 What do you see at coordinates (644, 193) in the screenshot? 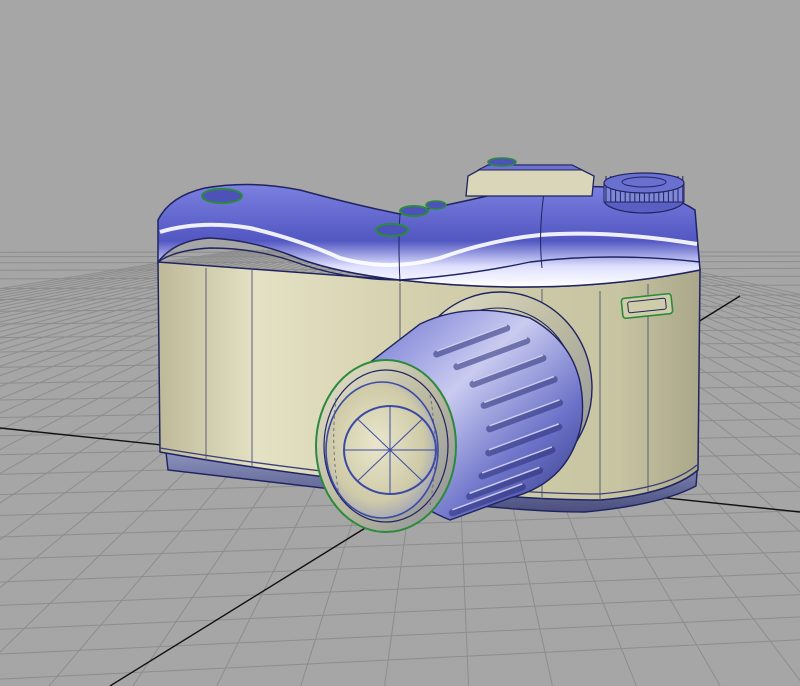
I see `mode-dial` at bounding box center [644, 193].